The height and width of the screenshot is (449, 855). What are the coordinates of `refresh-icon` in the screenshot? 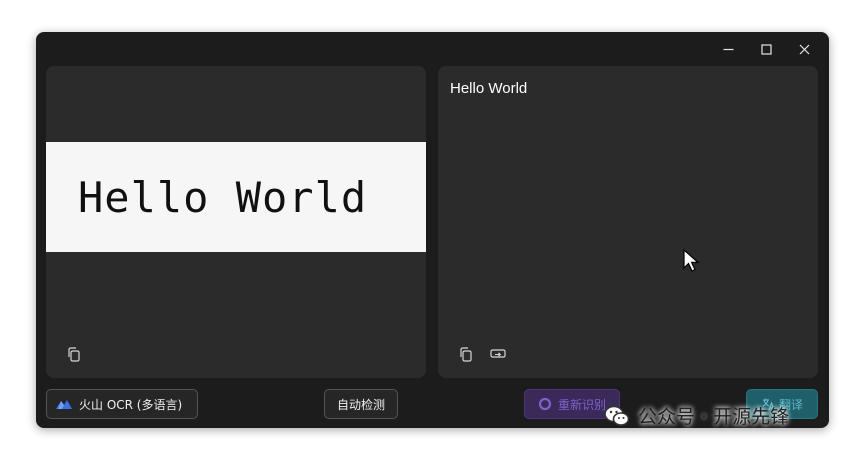 It's located at (545, 404).